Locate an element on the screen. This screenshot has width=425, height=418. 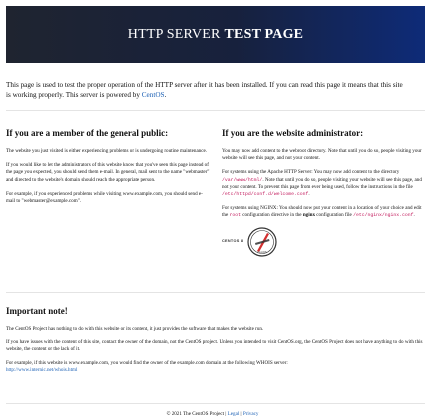
powered-by-centos-badge-icon: CentOS is located at coordinates (262, 242).